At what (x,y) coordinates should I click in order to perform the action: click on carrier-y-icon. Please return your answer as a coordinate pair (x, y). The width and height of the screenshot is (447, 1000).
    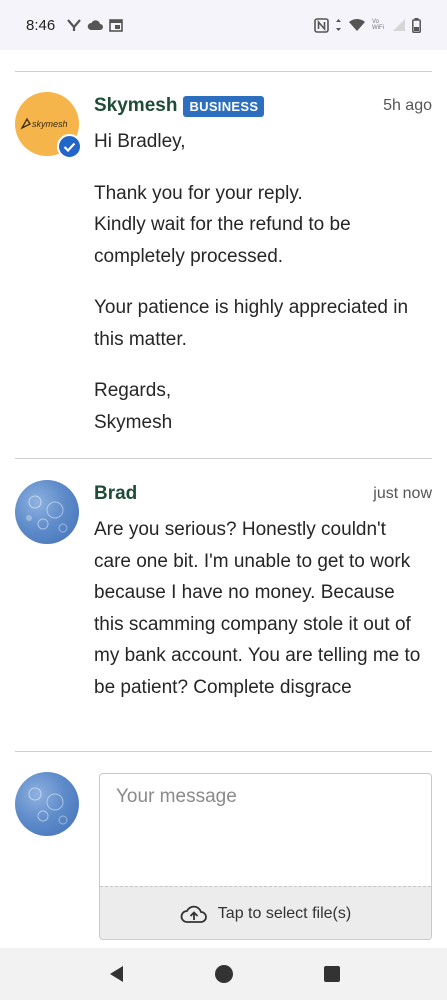
    Looking at the image, I should click on (74, 25).